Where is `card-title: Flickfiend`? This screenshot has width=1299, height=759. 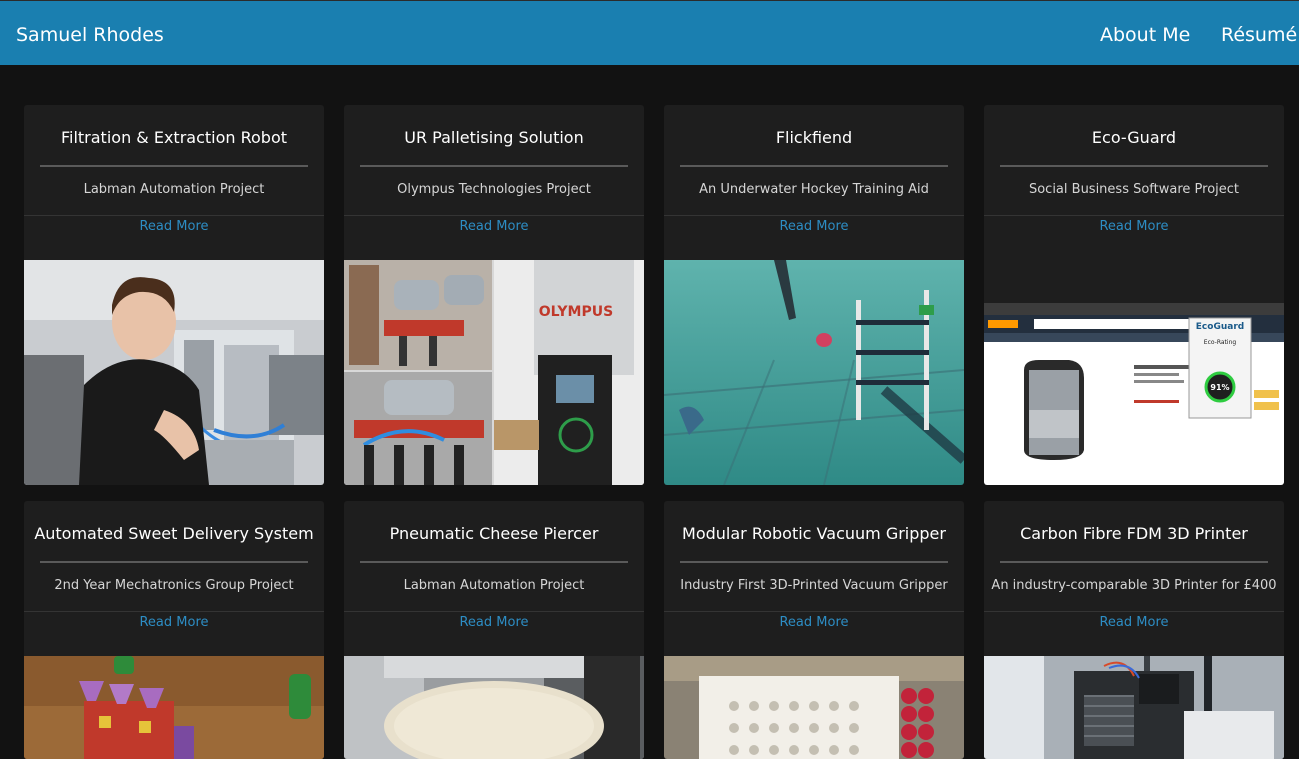 card-title: Flickfiend is located at coordinates (814, 137).